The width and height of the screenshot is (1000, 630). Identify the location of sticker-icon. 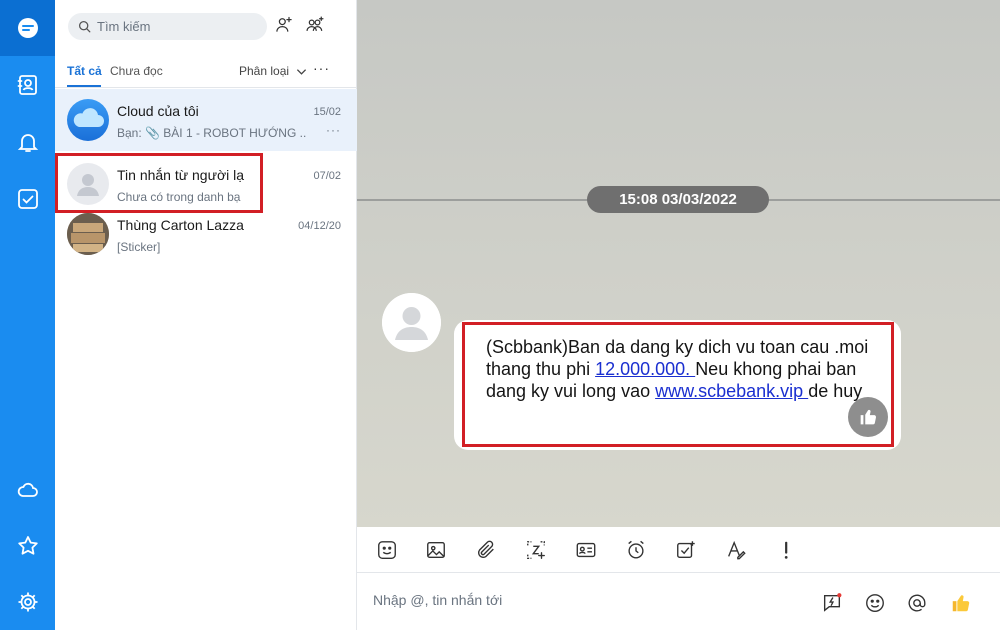
(387, 550).